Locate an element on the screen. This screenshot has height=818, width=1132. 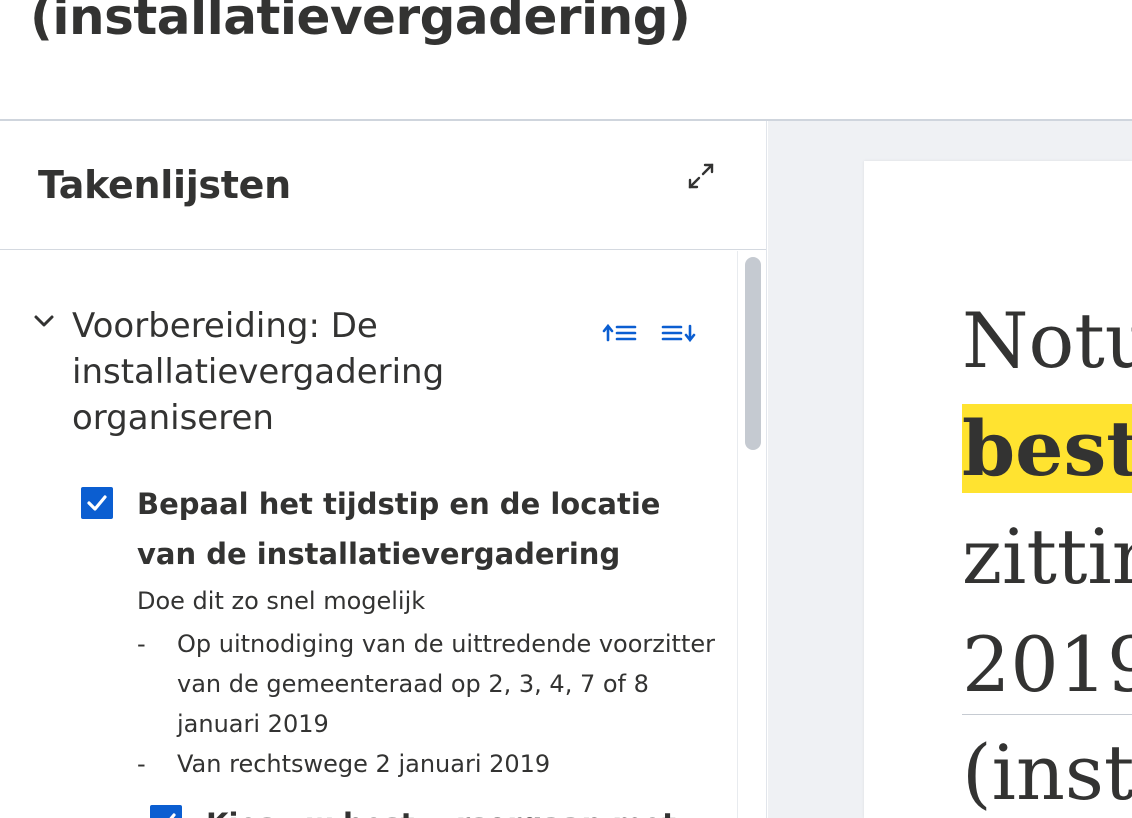
document-line: zittin is located at coordinates (1047, 556).